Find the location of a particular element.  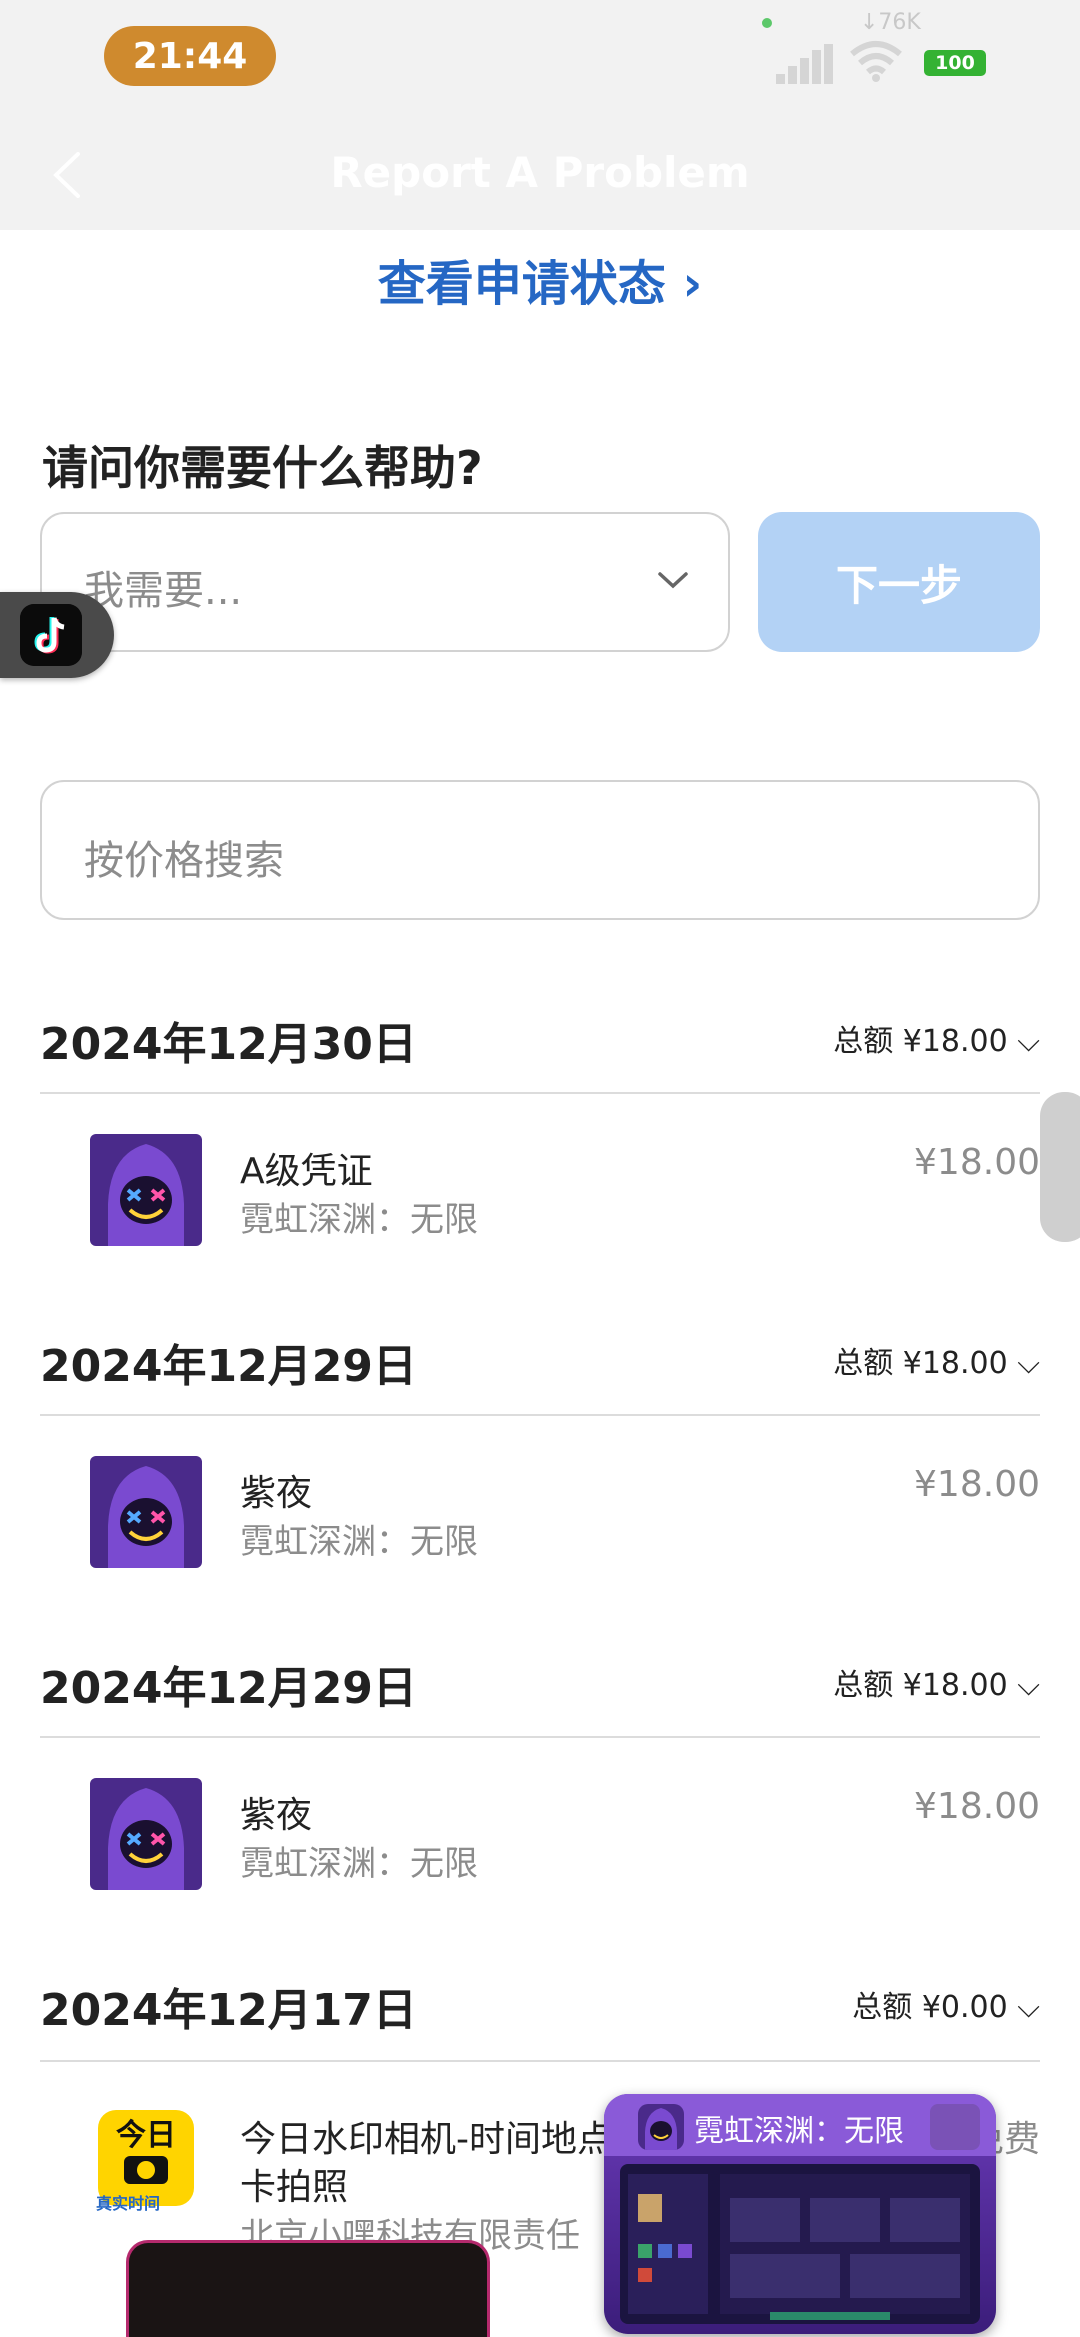

network-speed: ↓76K is located at coordinates (890, 22).